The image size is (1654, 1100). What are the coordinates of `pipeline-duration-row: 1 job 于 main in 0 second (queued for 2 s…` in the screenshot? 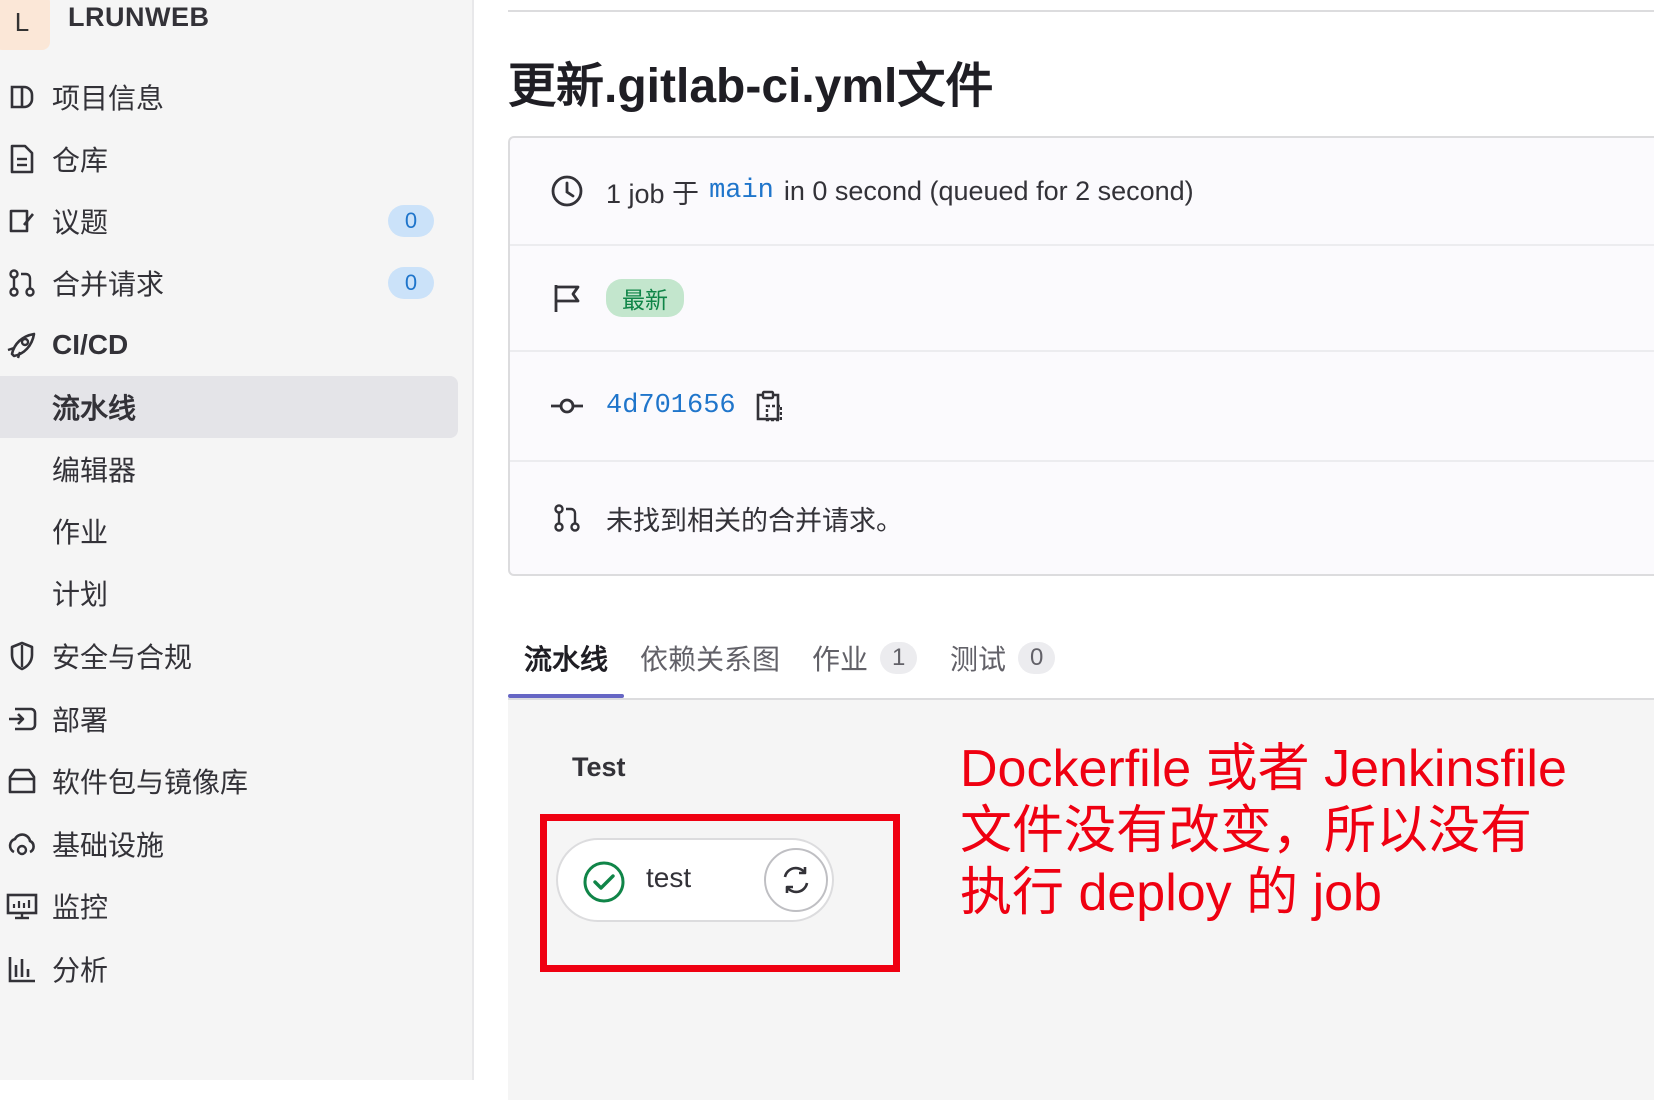 It's located at (1082, 192).